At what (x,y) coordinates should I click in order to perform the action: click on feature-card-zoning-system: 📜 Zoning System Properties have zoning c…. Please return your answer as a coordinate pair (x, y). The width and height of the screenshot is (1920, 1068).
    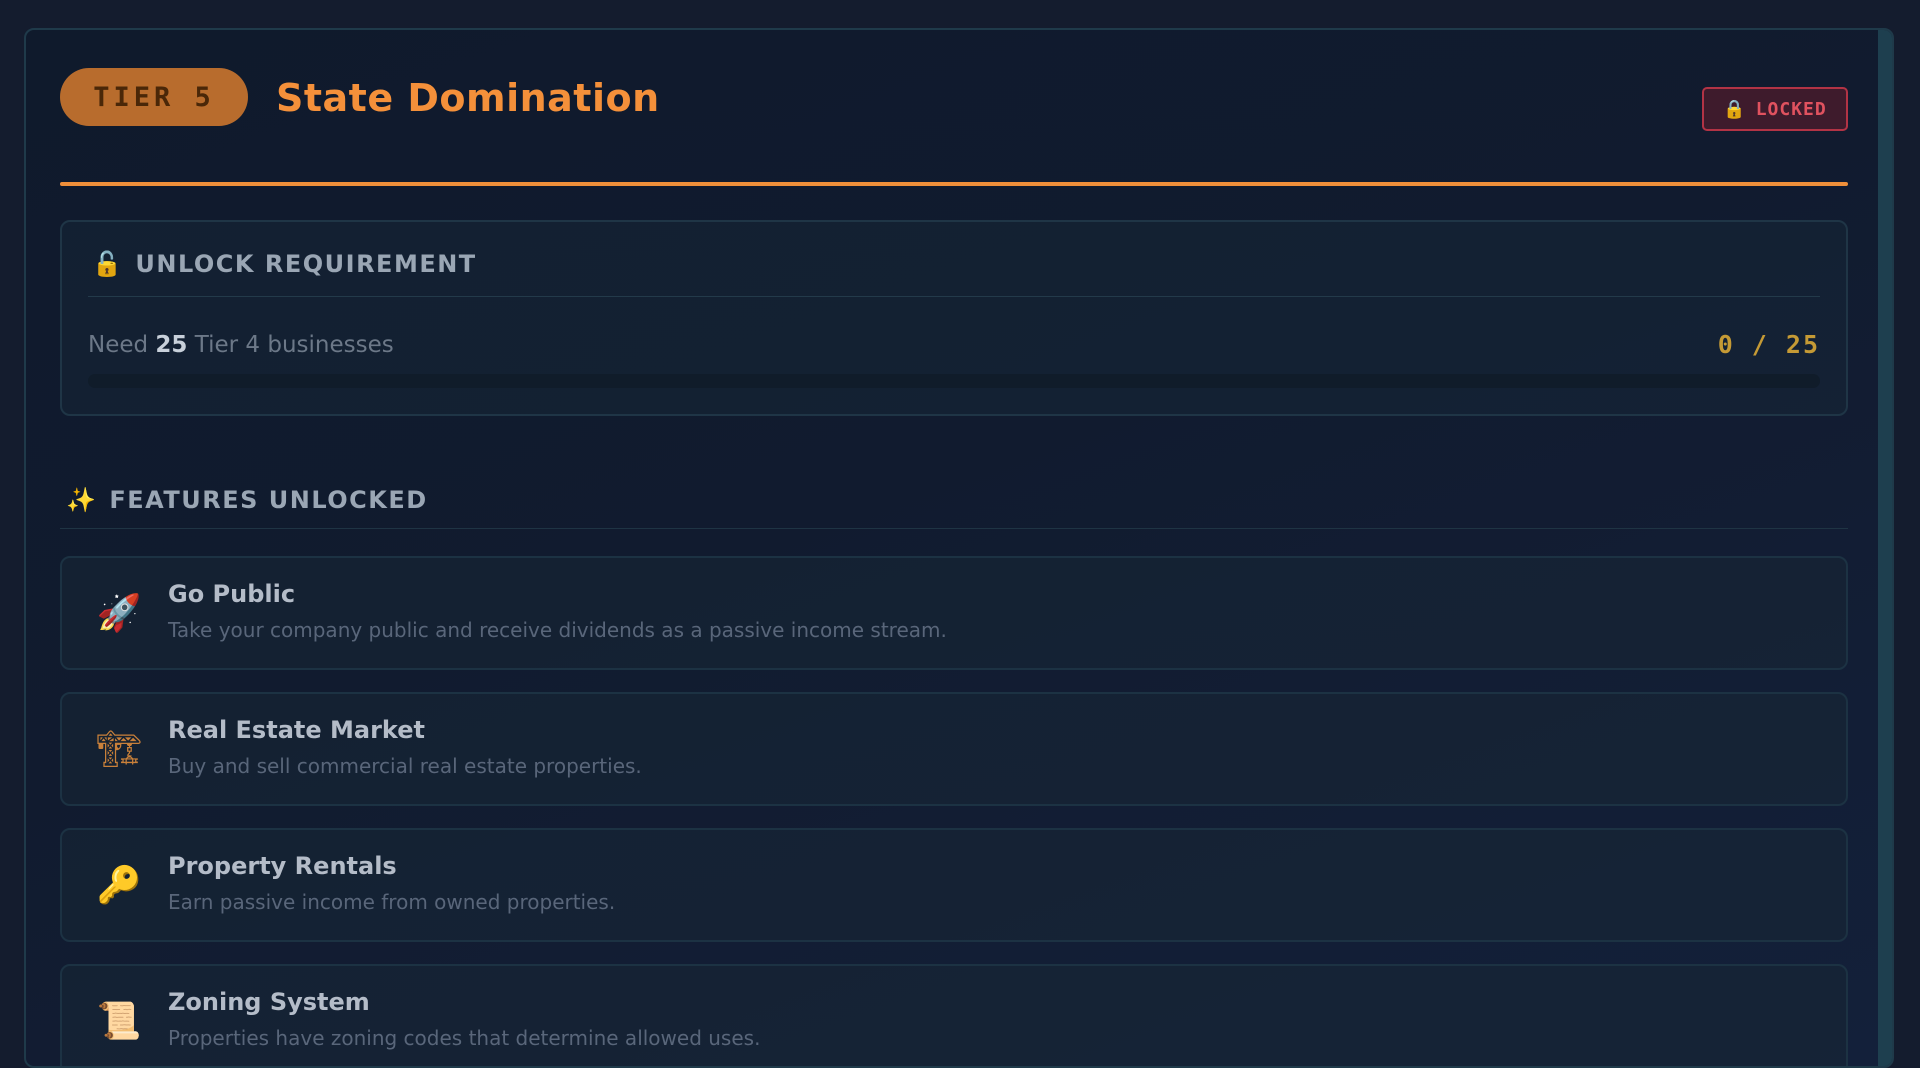
    Looking at the image, I should click on (954, 1015).